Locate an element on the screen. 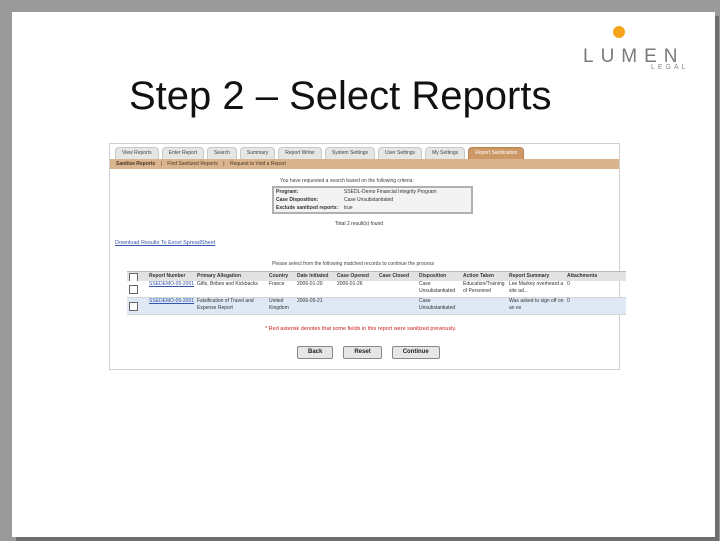 Image resolution: width=720 pixels, height=541 pixels. logo-dot-icon is located at coordinates (619, 32).